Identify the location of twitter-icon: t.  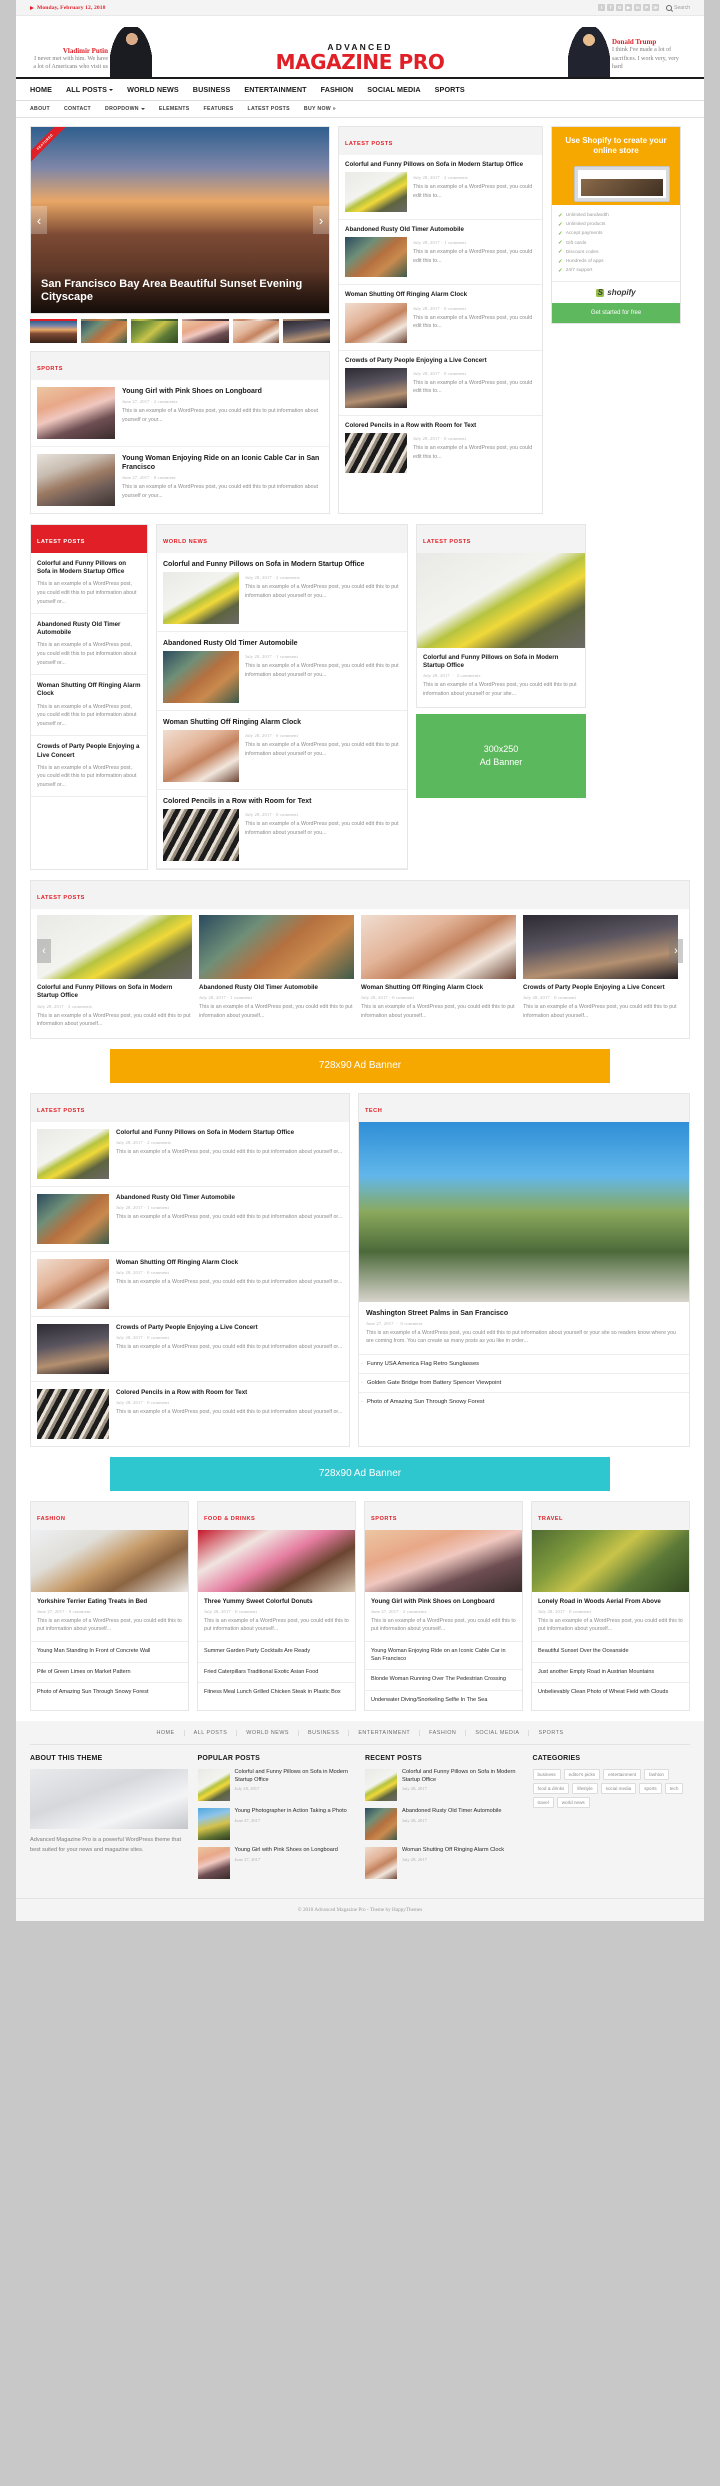
(602, 7).